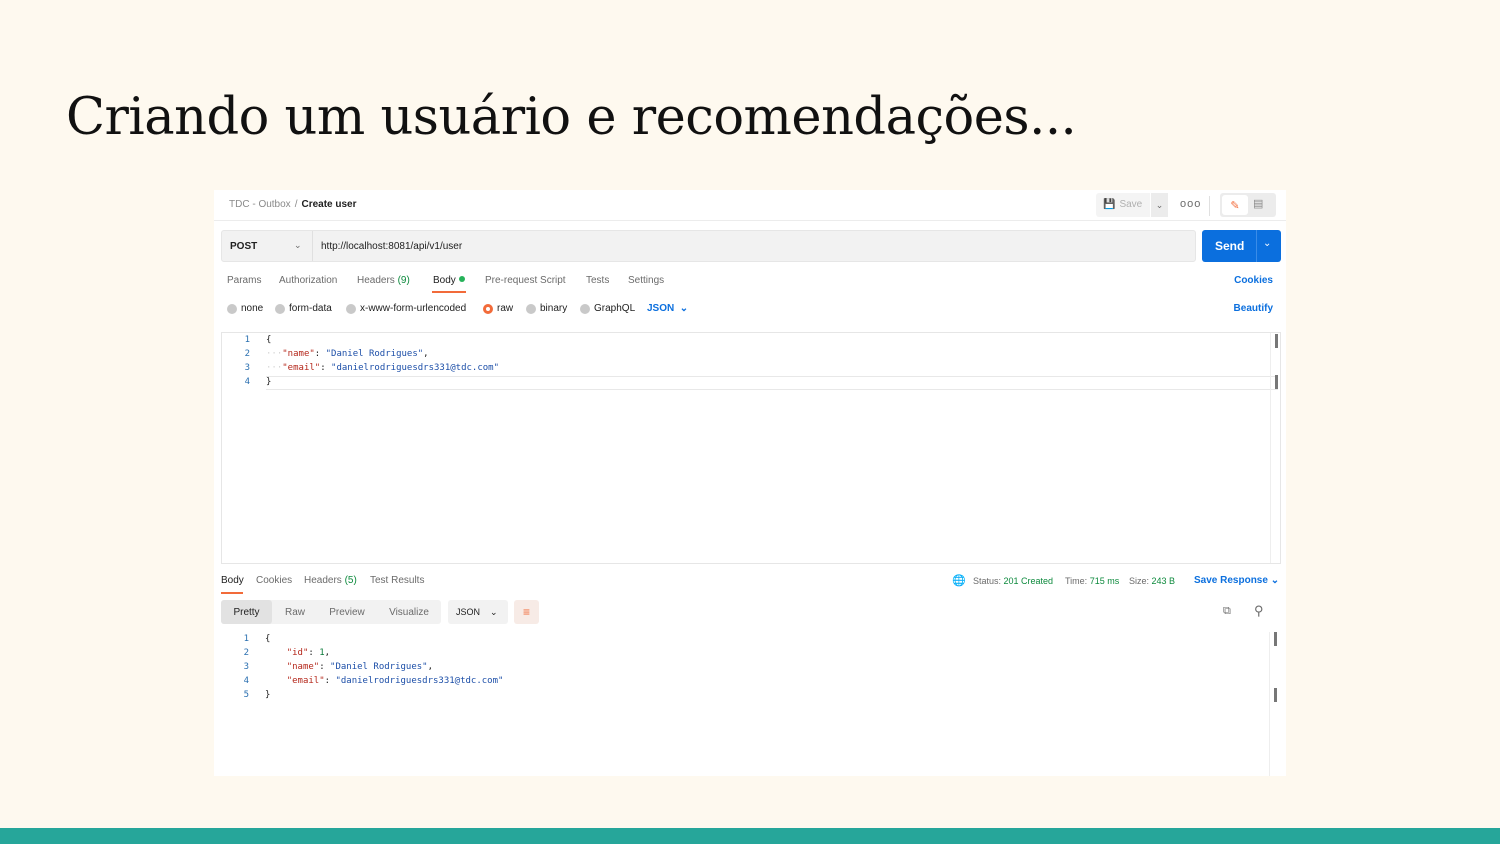 The width and height of the screenshot is (1500, 844). What do you see at coordinates (308, 280) in the screenshot?
I see `tab-authorization: Authorization` at bounding box center [308, 280].